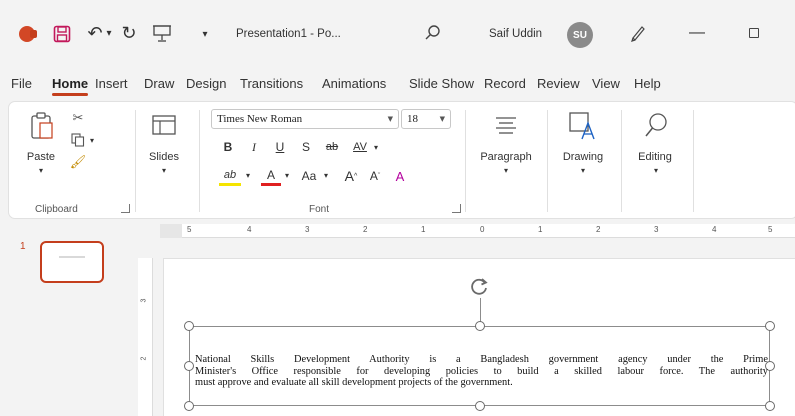 This screenshot has width=795, height=416. Describe the element at coordinates (583, 157) in the screenshot. I see `drawing-label: Drawing` at that location.